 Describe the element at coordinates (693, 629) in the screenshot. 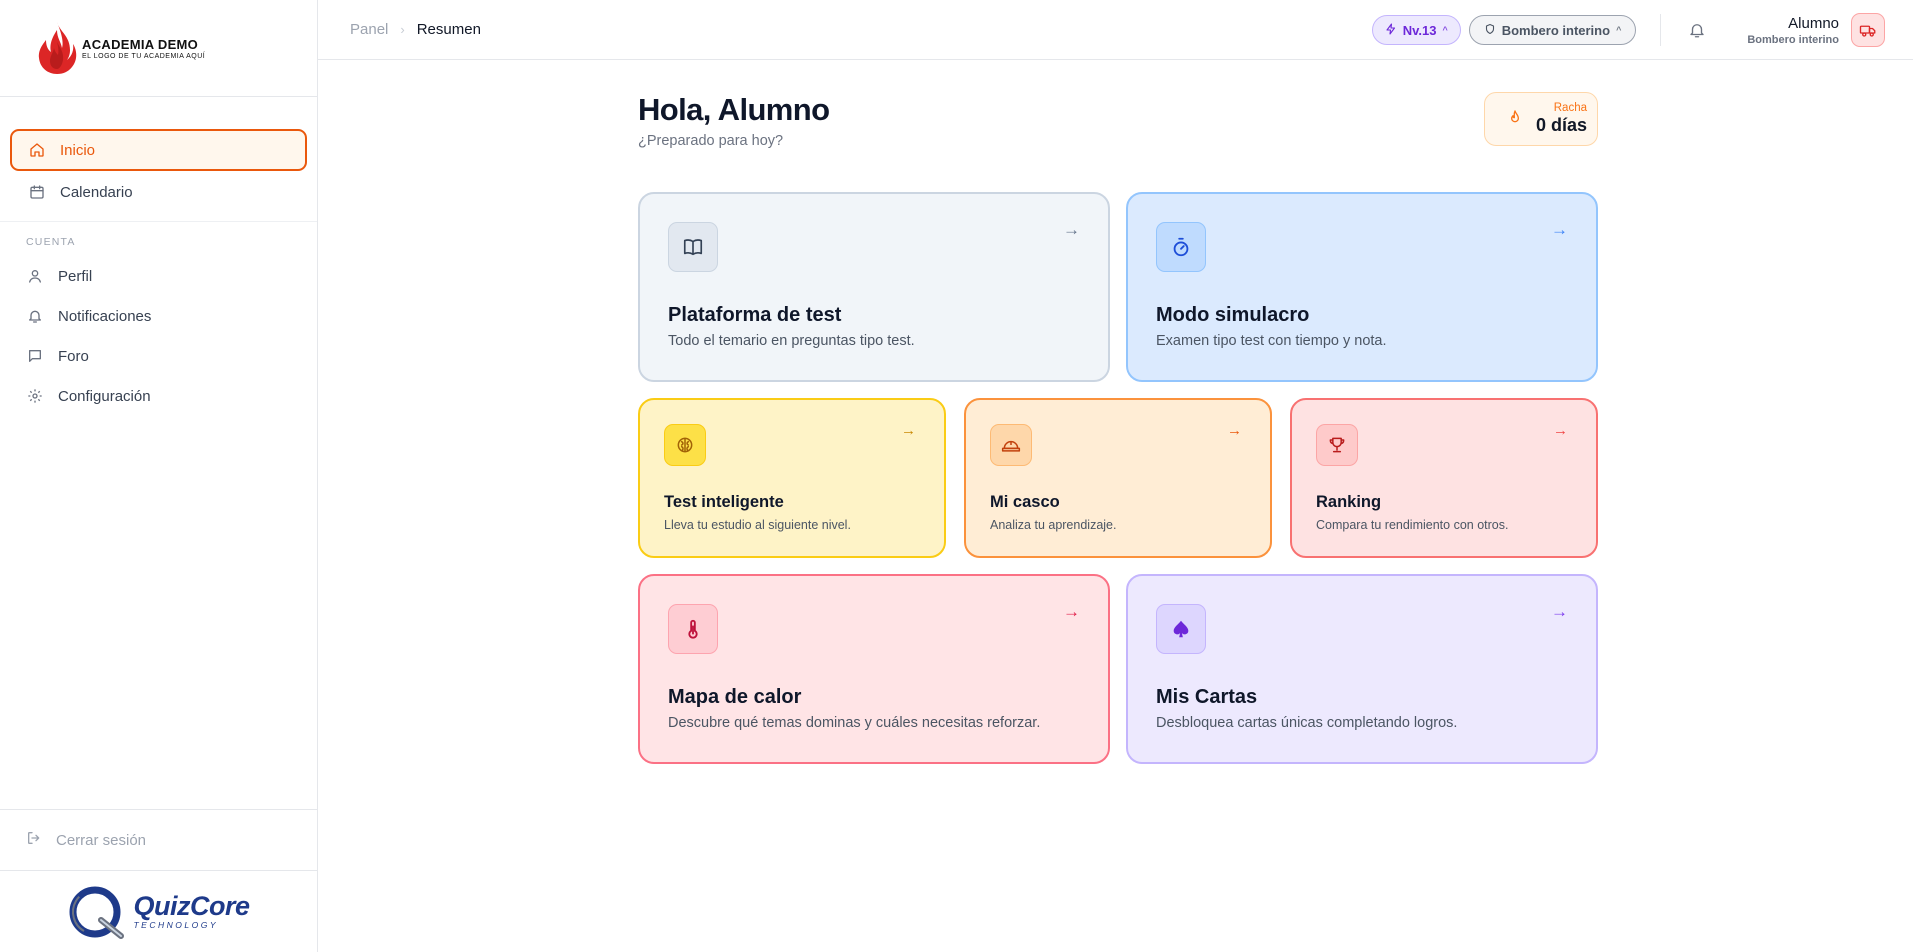

I see `thermometer-icon` at that location.